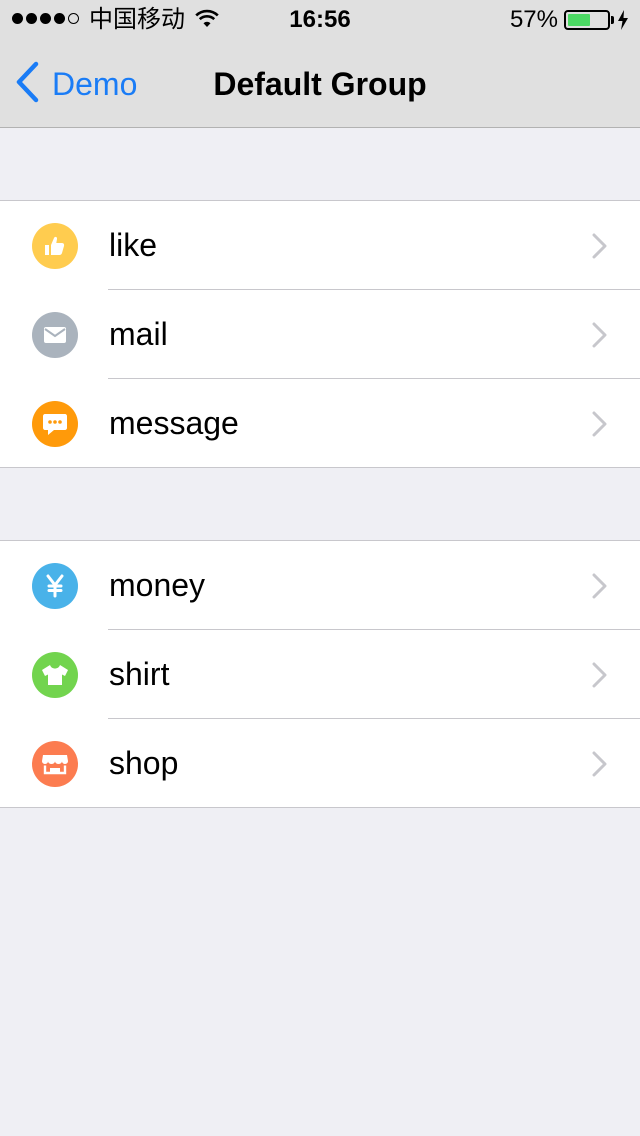 This screenshot has width=640, height=1136. Describe the element at coordinates (320, 20) in the screenshot. I see `status-bar: 中国移动 16:56 57%` at that location.